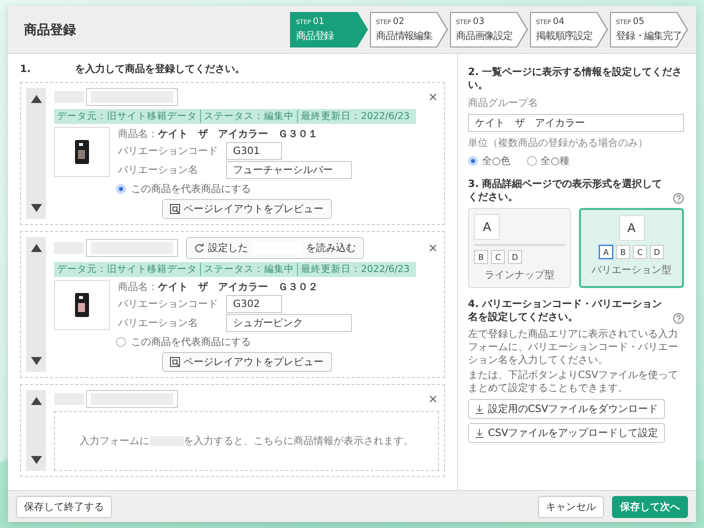 Image resolution: width=704 pixels, height=528 pixels. Describe the element at coordinates (574, 382) in the screenshot. I see `description-text: または、下記ボタンよりCSVファイルを使ってまとめて設定することもできます。` at that location.